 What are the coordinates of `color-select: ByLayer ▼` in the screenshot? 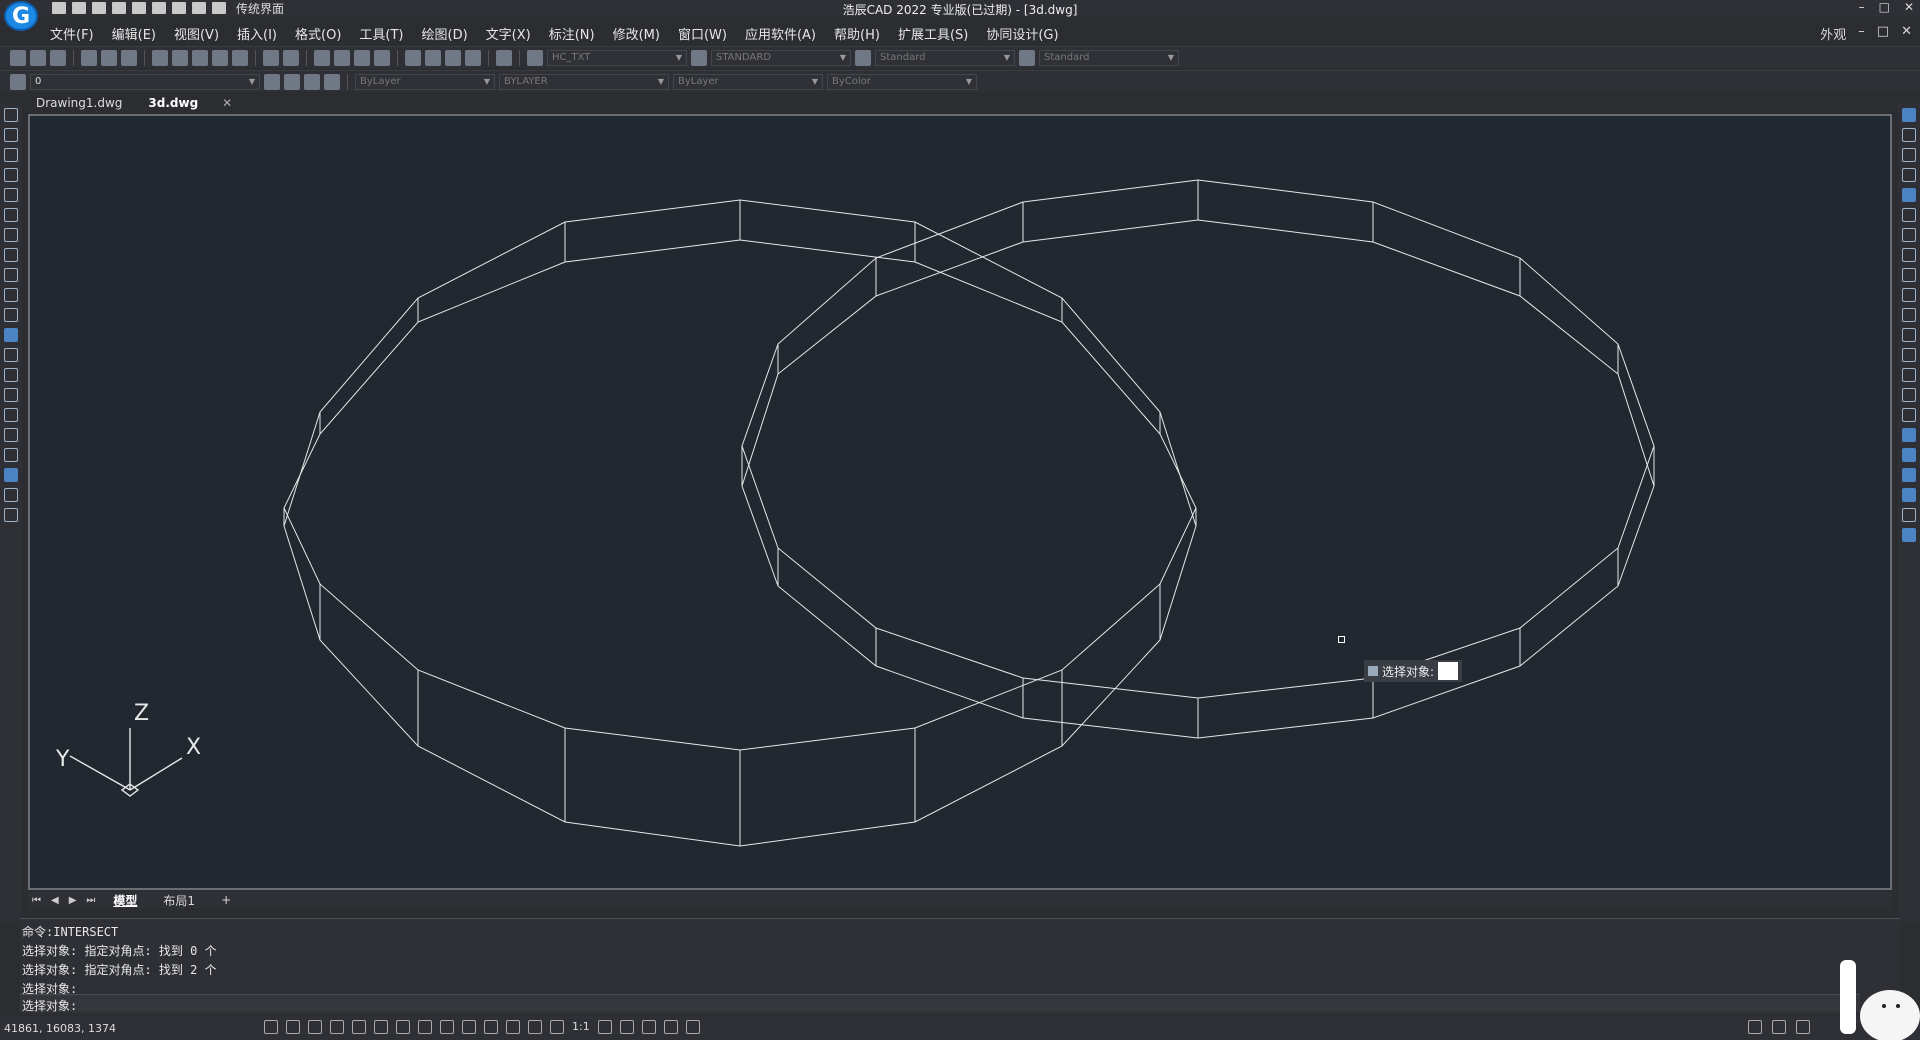 It's located at (425, 81).